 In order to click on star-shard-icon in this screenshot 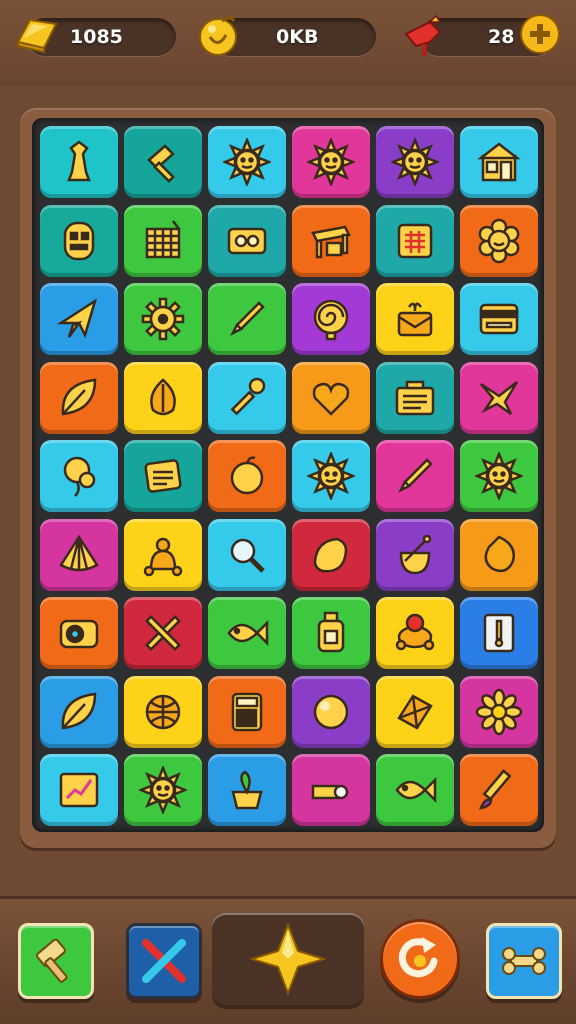, I will do `click(77, 318)`.